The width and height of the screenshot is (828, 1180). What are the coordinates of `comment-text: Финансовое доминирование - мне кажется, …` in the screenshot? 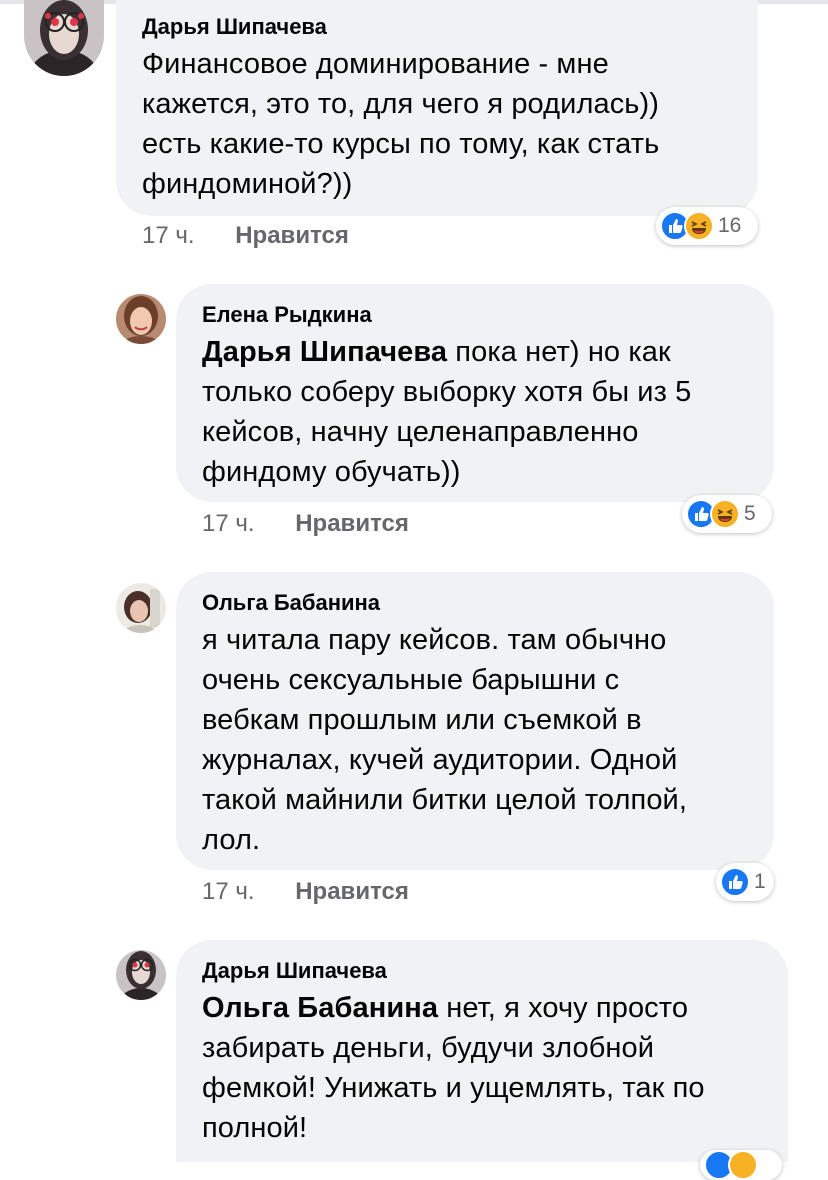 It's located at (401, 124).